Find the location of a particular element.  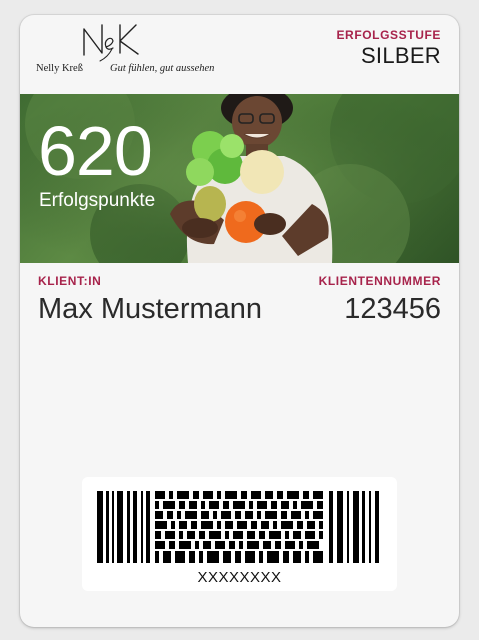

client-label: KLIENT:IN is located at coordinates (70, 281).